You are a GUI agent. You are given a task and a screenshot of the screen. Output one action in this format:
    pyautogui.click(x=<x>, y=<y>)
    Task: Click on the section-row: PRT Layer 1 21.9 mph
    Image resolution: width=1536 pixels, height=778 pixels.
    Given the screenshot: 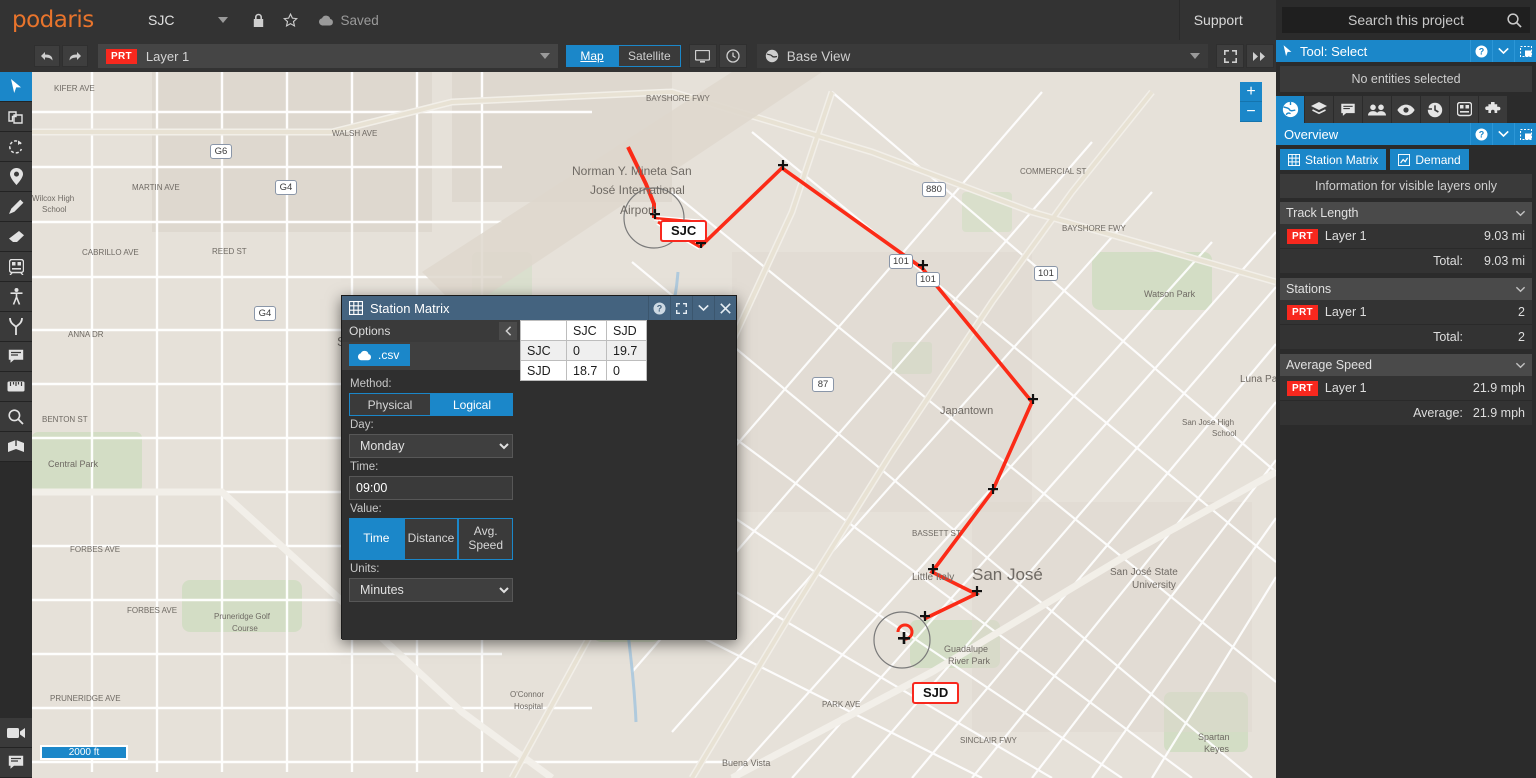 What is the action you would take?
    pyautogui.click(x=1406, y=388)
    